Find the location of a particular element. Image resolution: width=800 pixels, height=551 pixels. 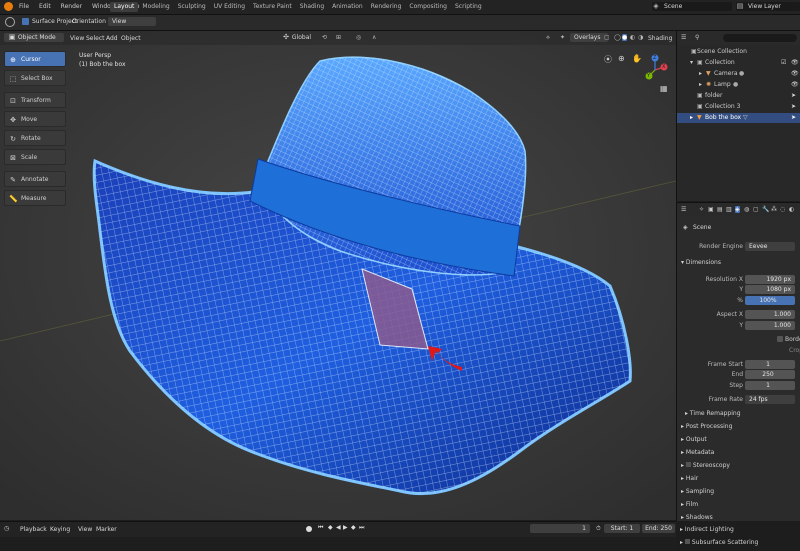

tab-animation: Animation is located at coordinates (347, 7).